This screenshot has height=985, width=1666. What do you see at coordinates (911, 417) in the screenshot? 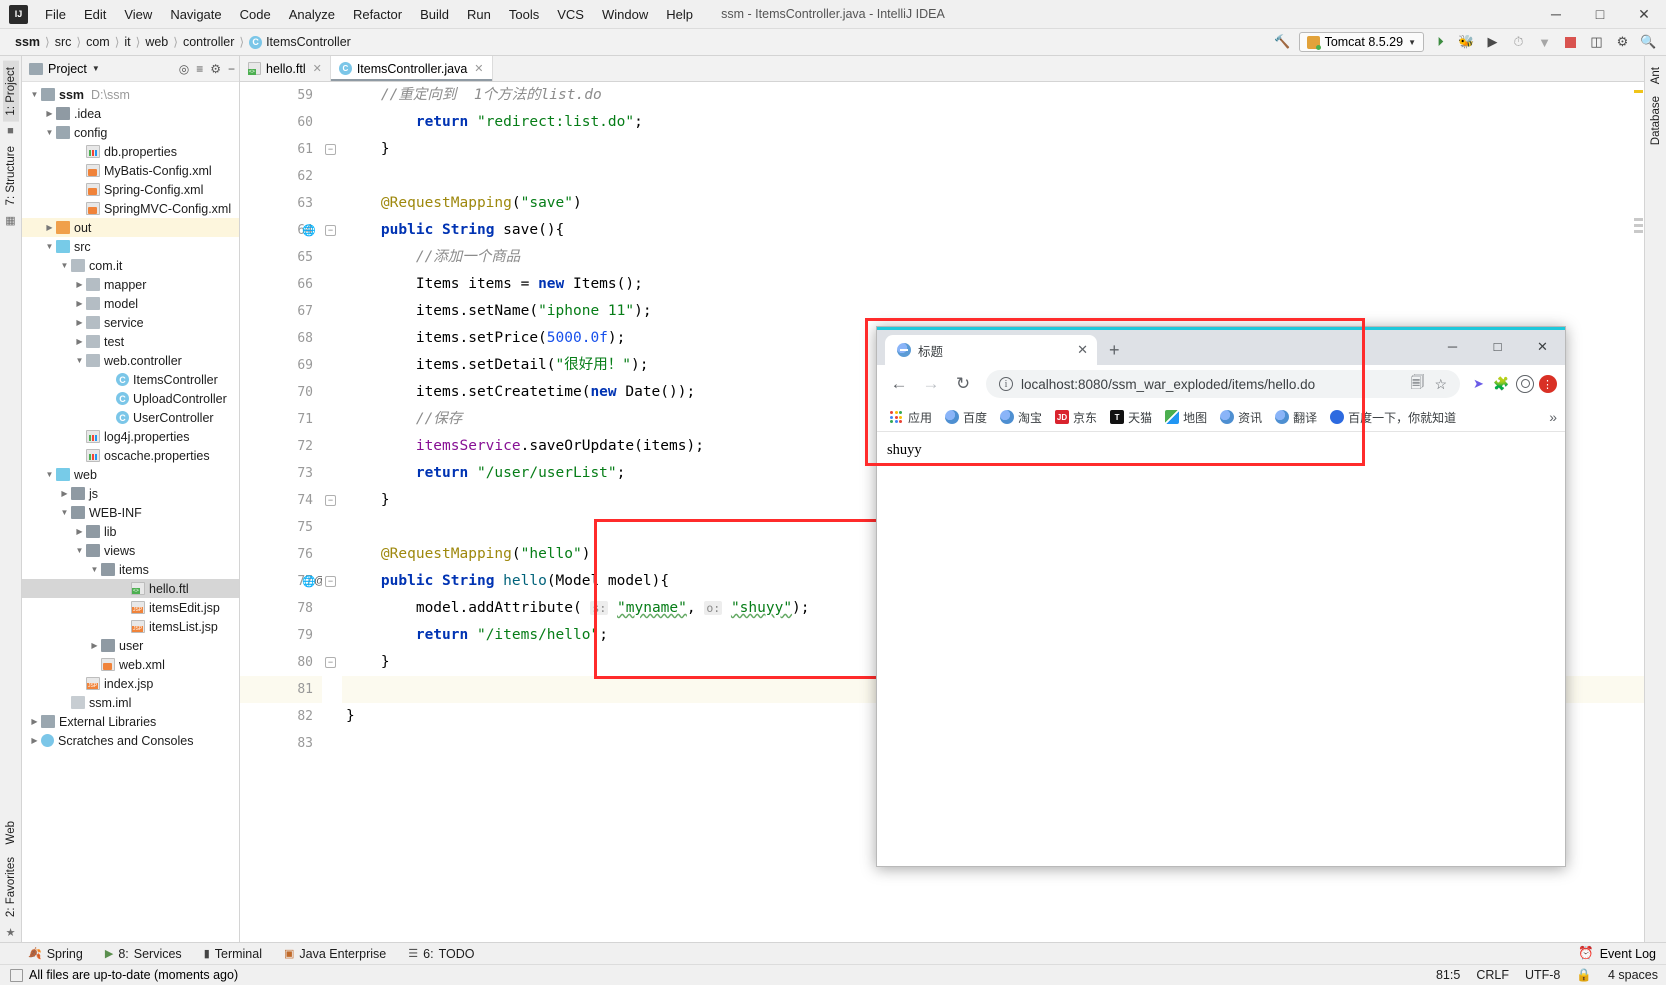
I see `bookmark-item: 应用` at bounding box center [911, 417].